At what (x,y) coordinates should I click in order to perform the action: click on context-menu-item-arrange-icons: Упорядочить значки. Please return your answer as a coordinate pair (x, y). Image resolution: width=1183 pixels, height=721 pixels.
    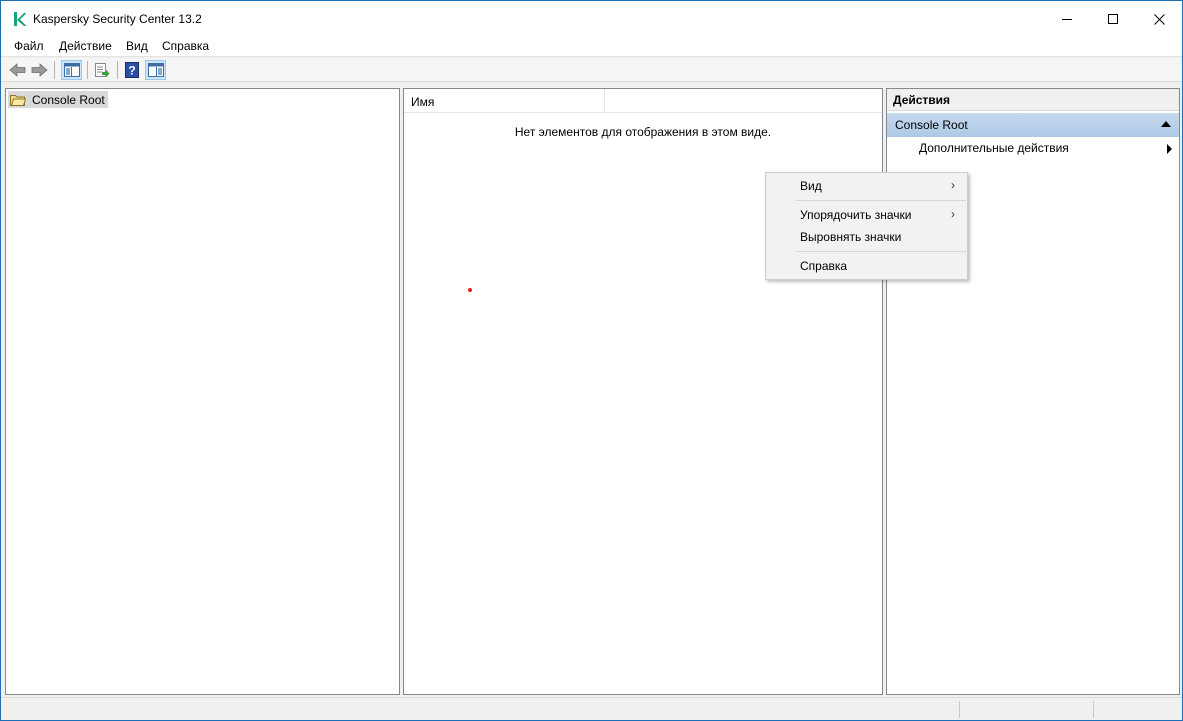
    Looking at the image, I should click on (856, 215).